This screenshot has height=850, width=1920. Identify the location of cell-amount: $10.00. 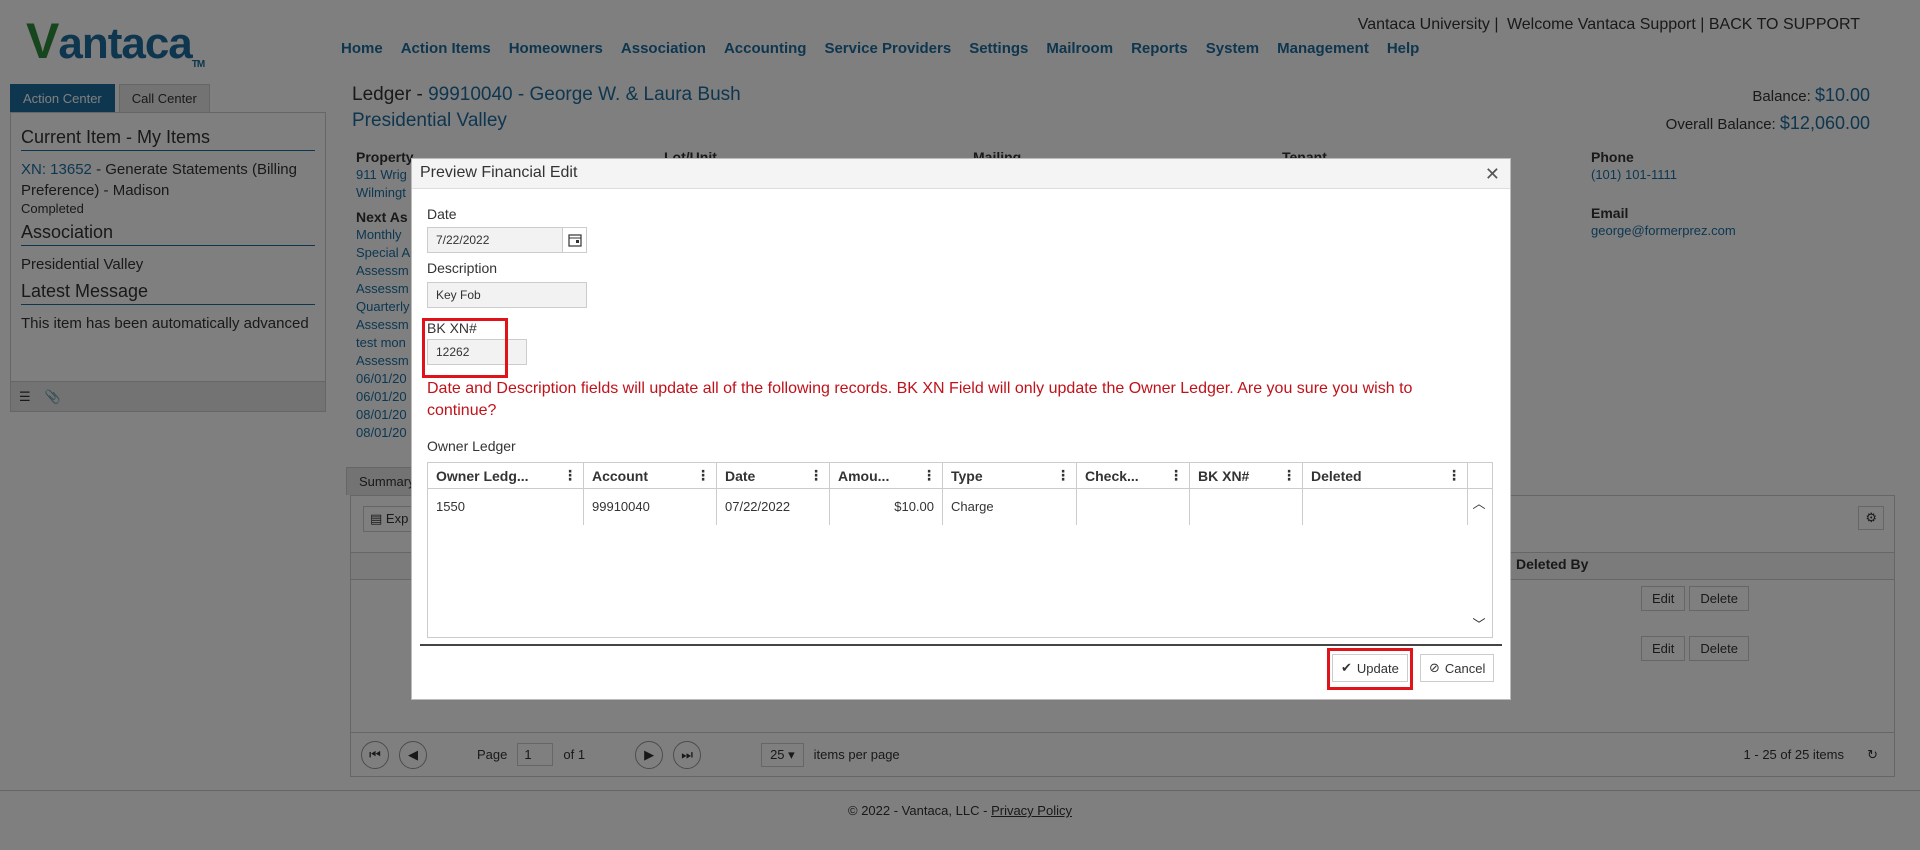
(886, 507).